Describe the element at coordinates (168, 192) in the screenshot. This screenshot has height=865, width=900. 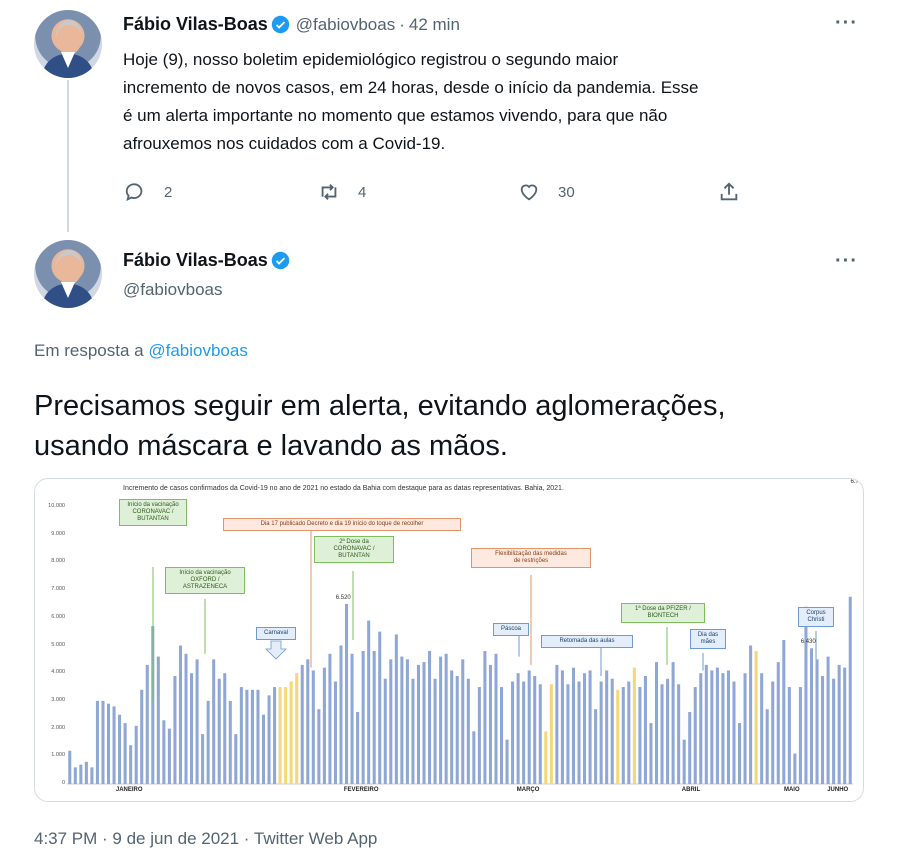
I see `reply-count: 2` at that location.